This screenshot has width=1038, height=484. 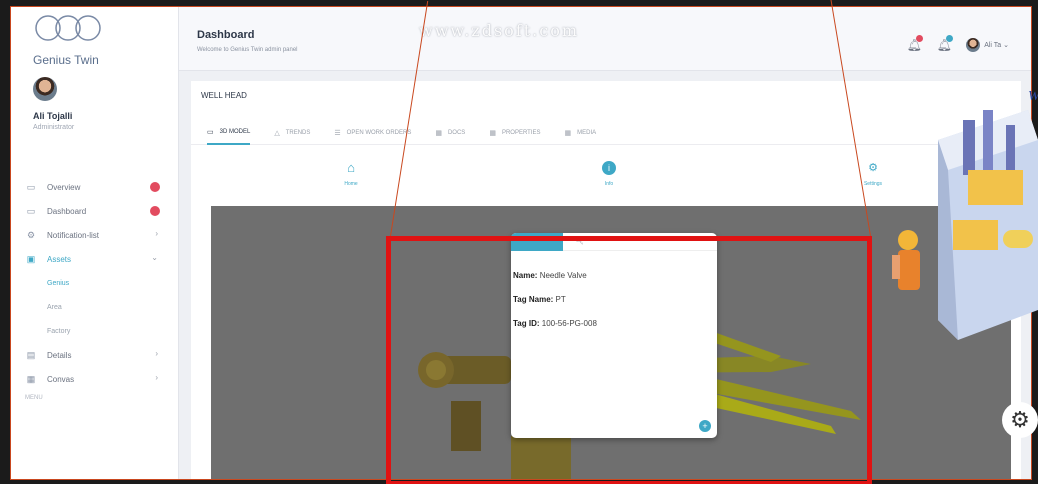 I want to click on list-icon: ☰, so click(x=337, y=133).